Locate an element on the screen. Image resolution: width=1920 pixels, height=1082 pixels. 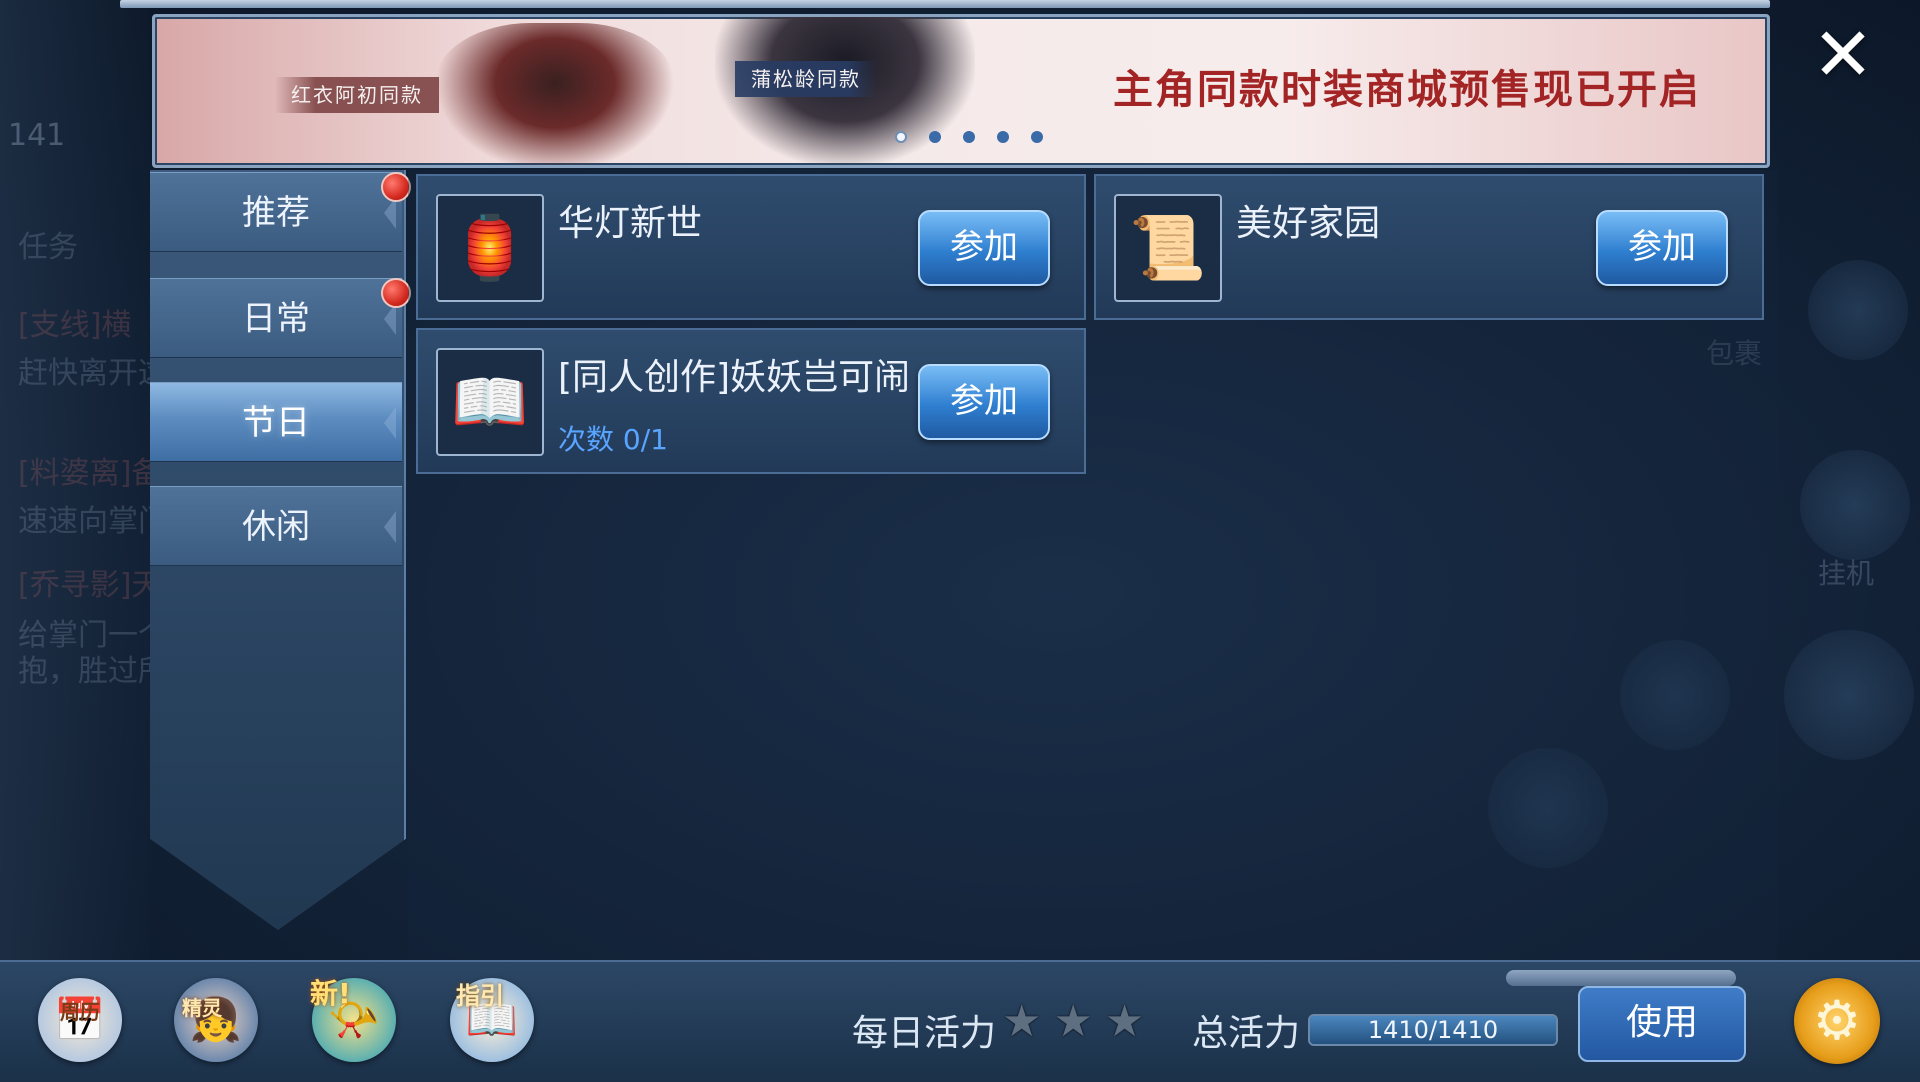
total-vitality-label: 总活力 is located at coordinates (1246, 1033).